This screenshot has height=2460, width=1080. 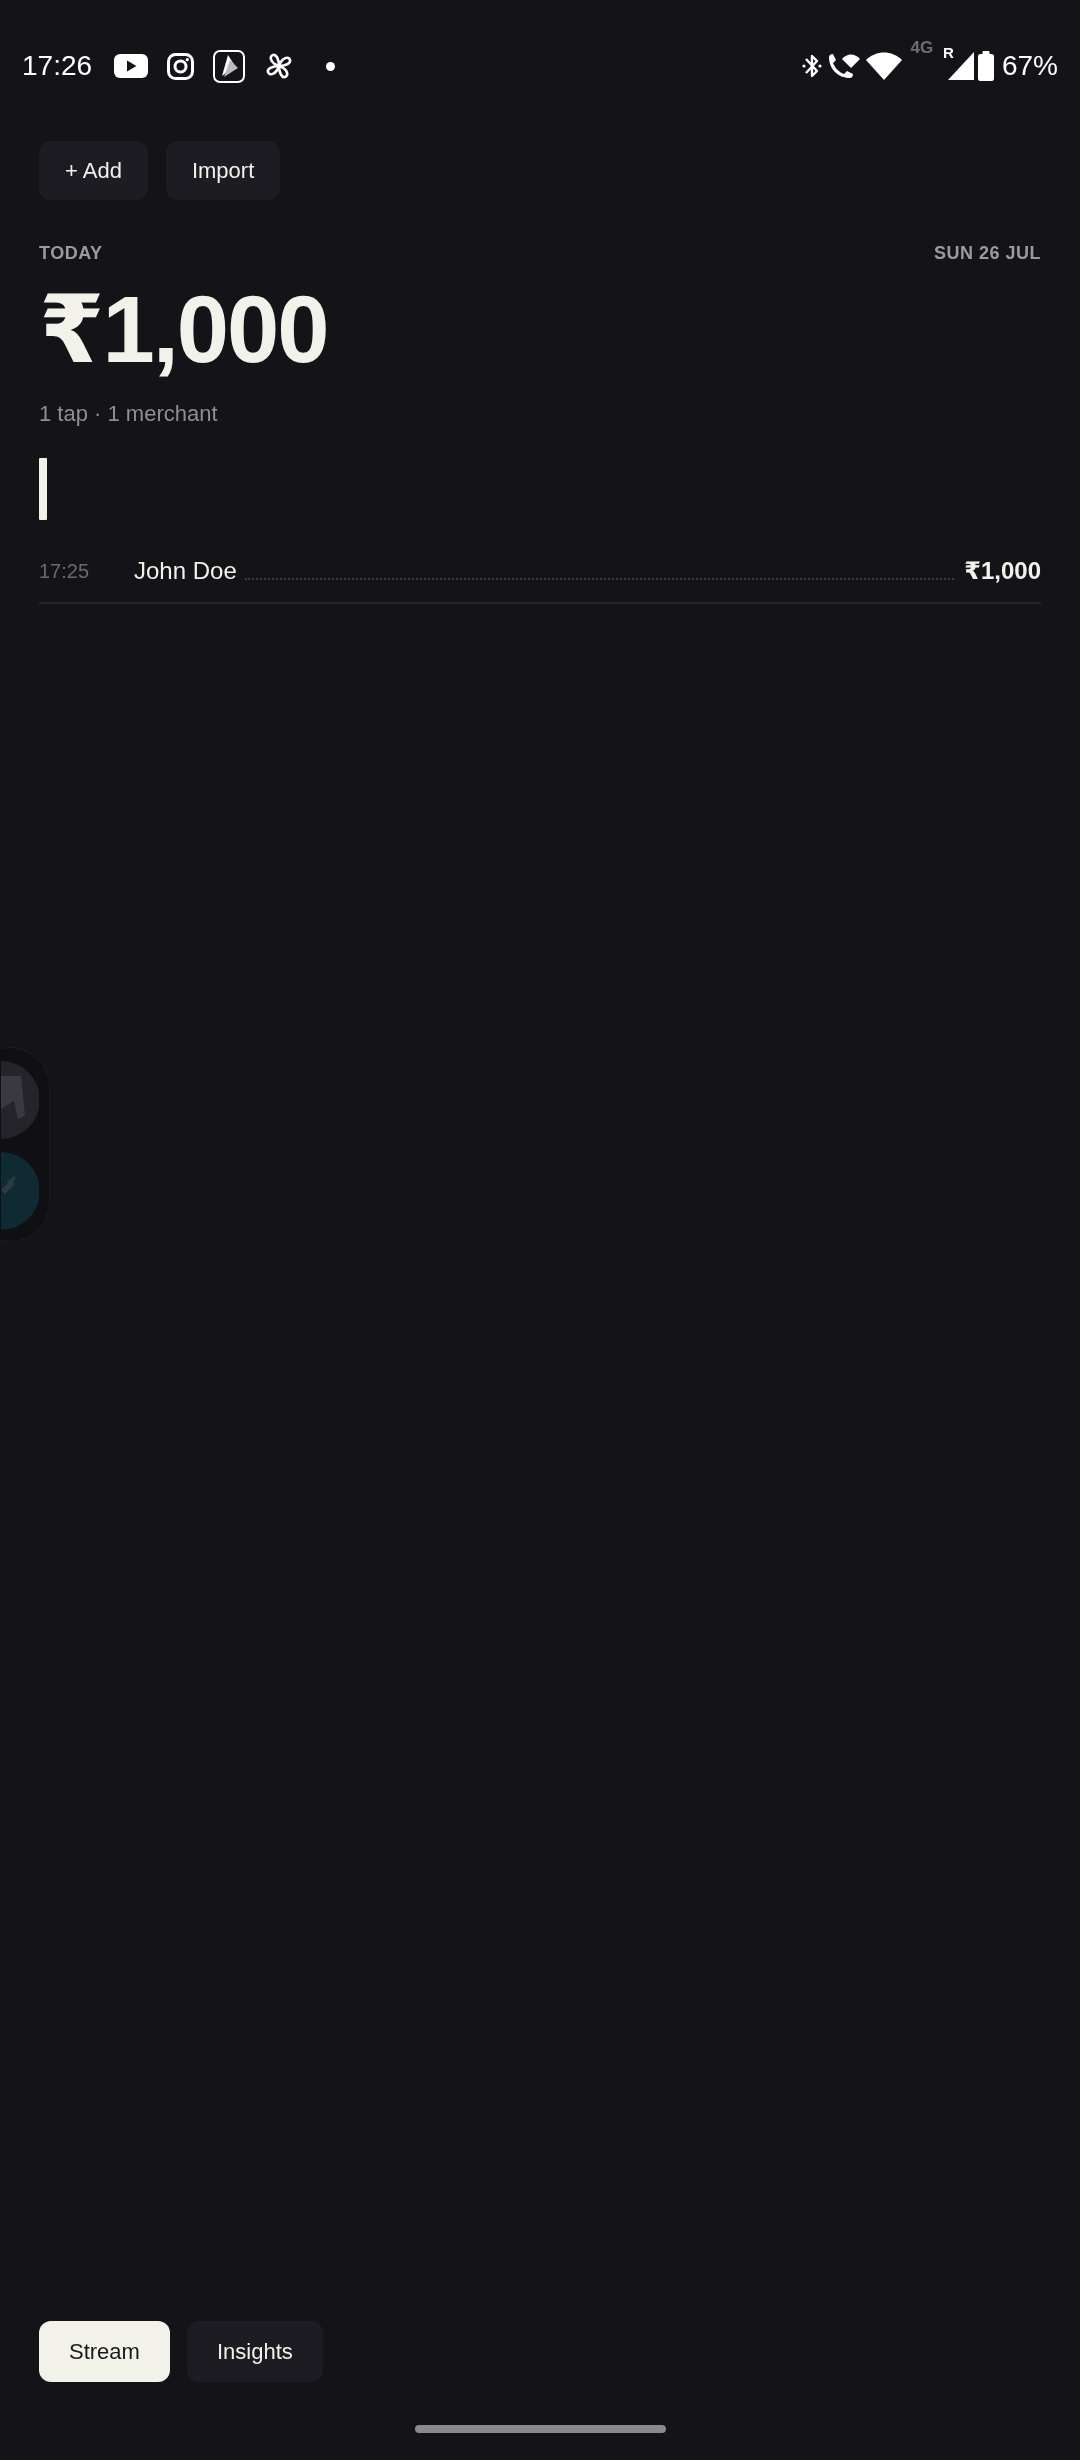 What do you see at coordinates (181, 66) in the screenshot?
I see `camera-outline-icon` at bounding box center [181, 66].